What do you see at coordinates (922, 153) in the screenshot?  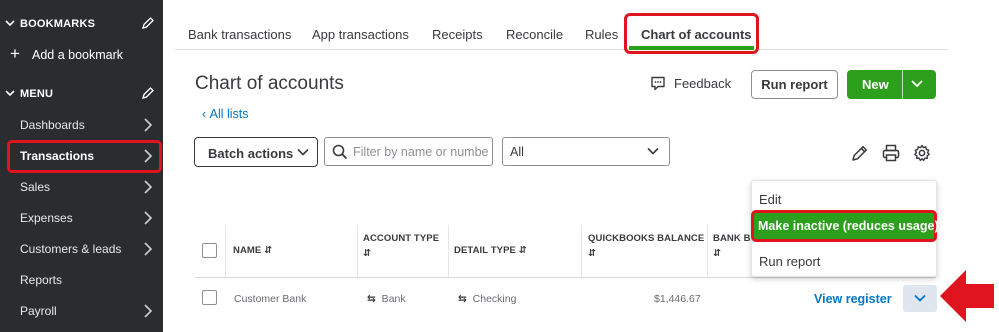 I see `gear-icon` at bounding box center [922, 153].